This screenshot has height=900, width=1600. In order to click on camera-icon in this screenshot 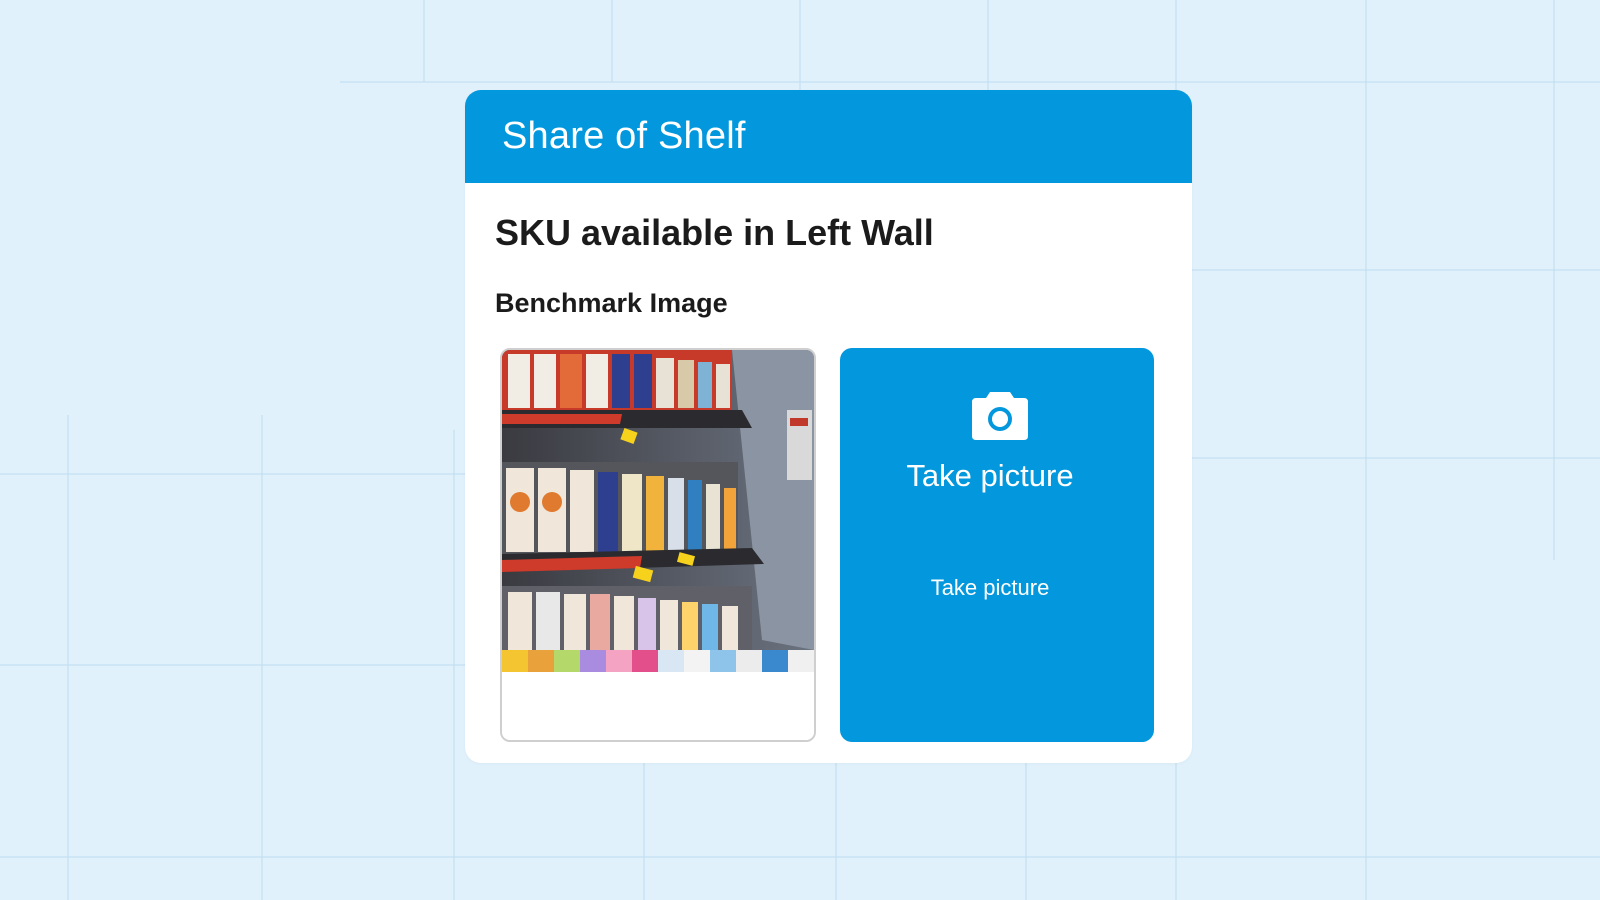, I will do `click(1000, 416)`.